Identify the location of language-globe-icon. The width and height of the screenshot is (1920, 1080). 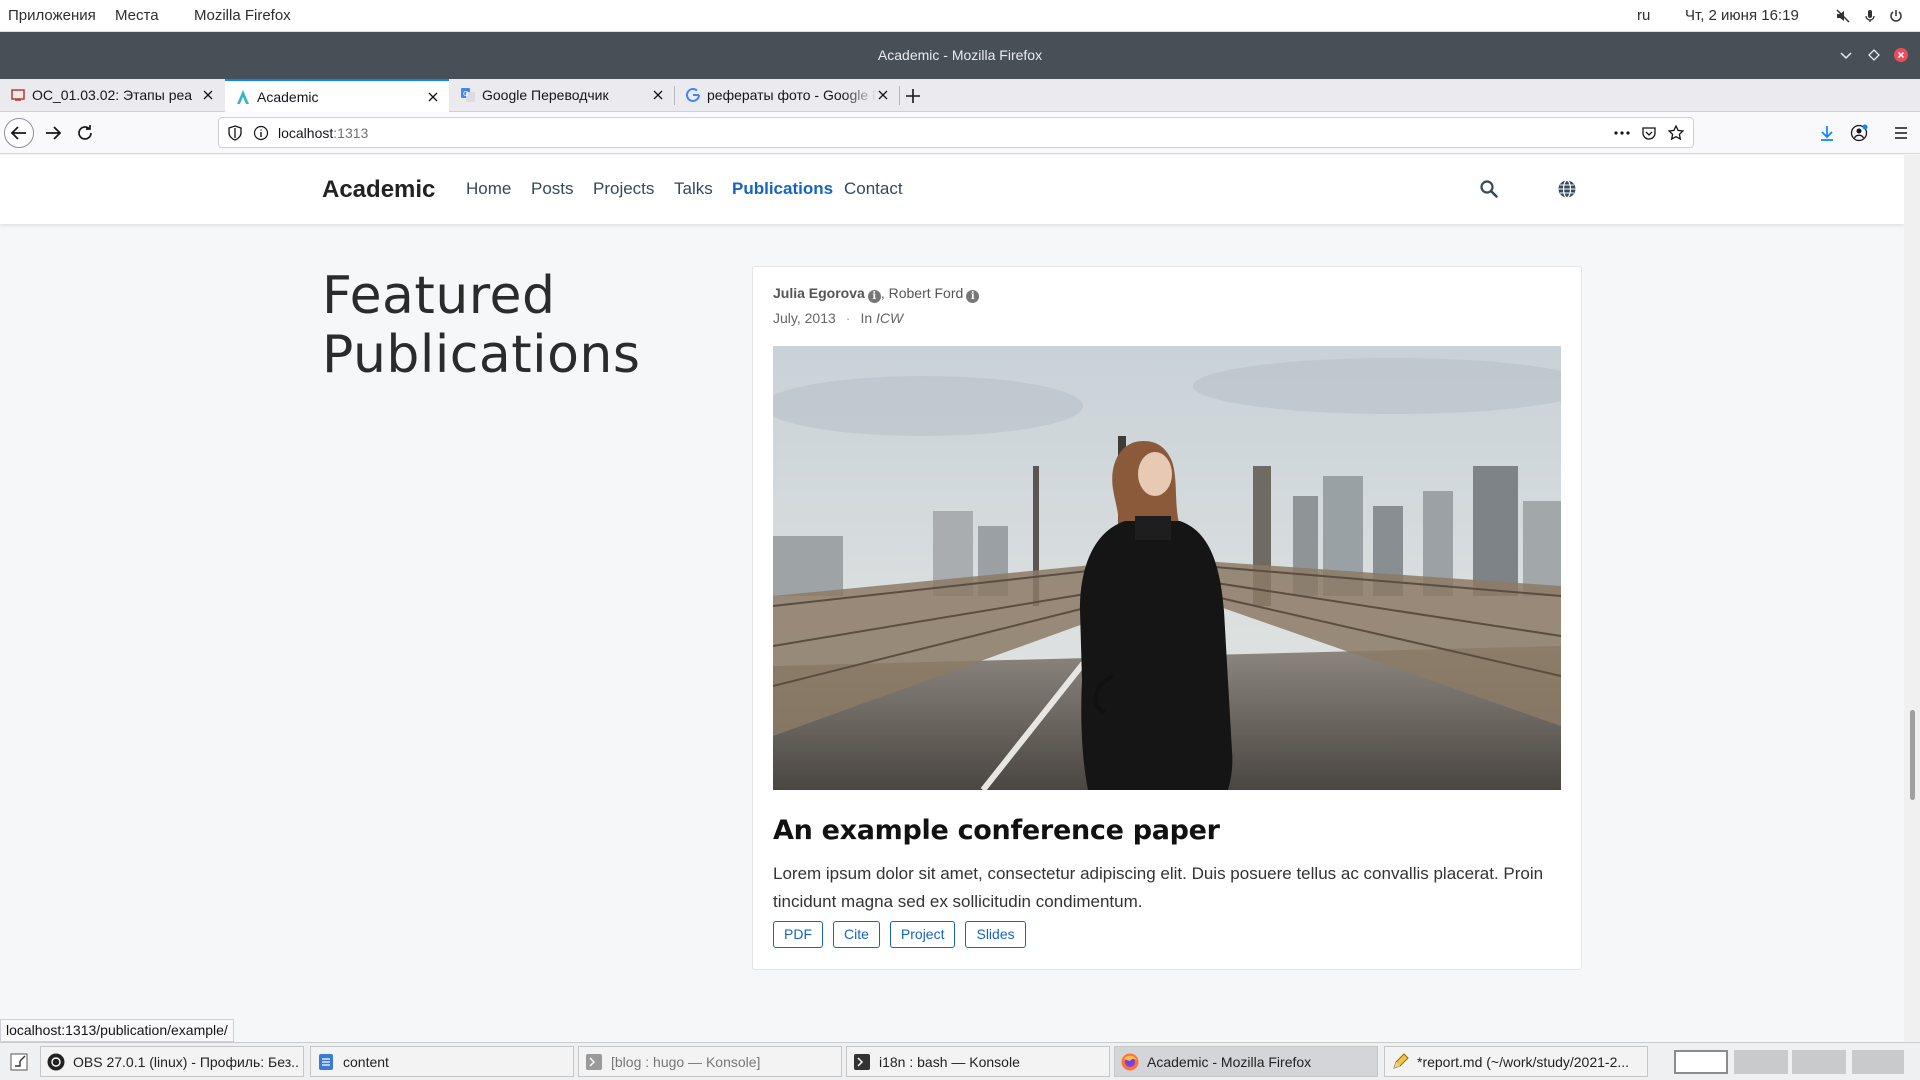
(1567, 189).